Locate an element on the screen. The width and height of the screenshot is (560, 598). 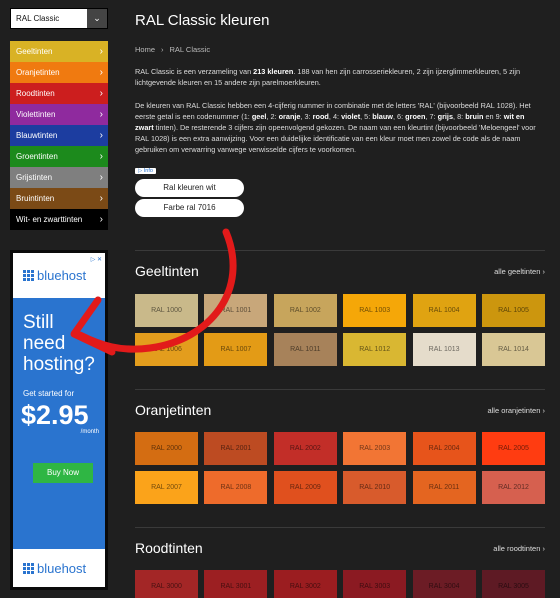
intro-text: RAL Classic is een verzameling van is located at coordinates (194, 71).